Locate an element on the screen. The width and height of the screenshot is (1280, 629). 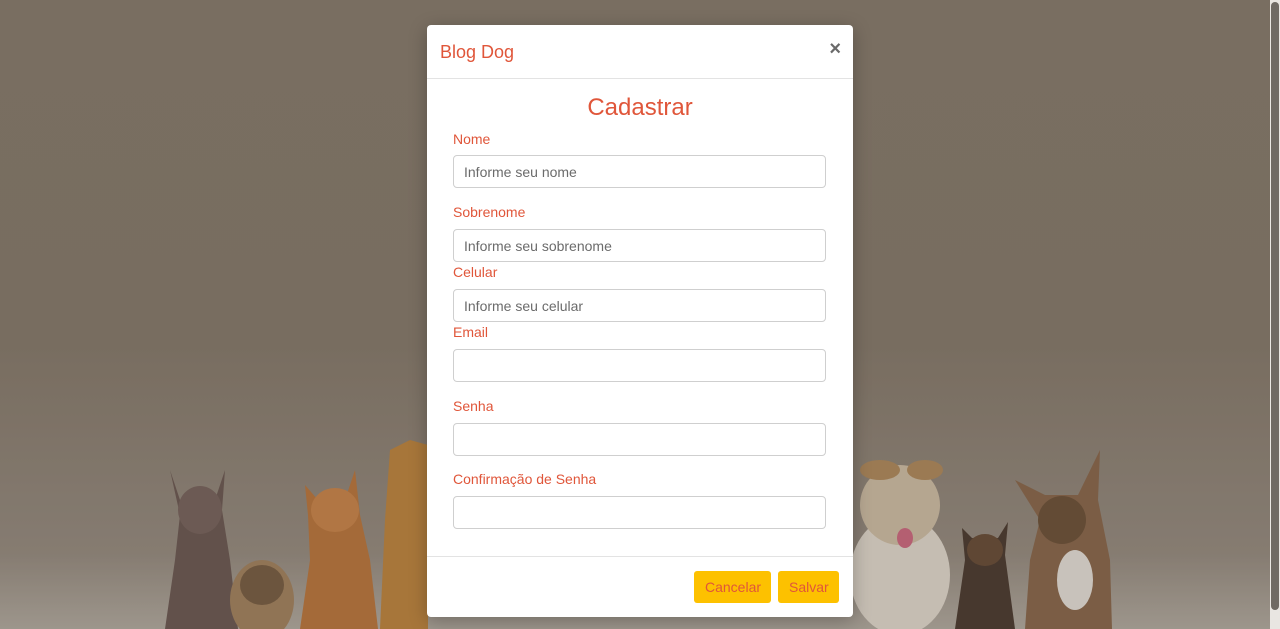
page-scrollbar is located at coordinates (1275, 314).